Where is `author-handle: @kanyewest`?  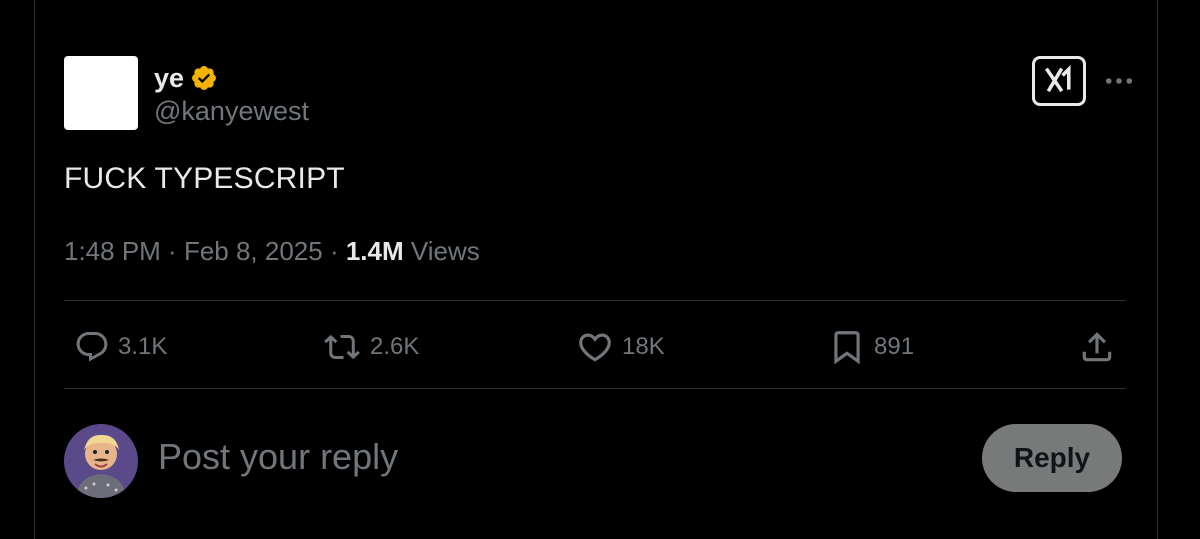
author-handle: @kanyewest is located at coordinates (231, 111).